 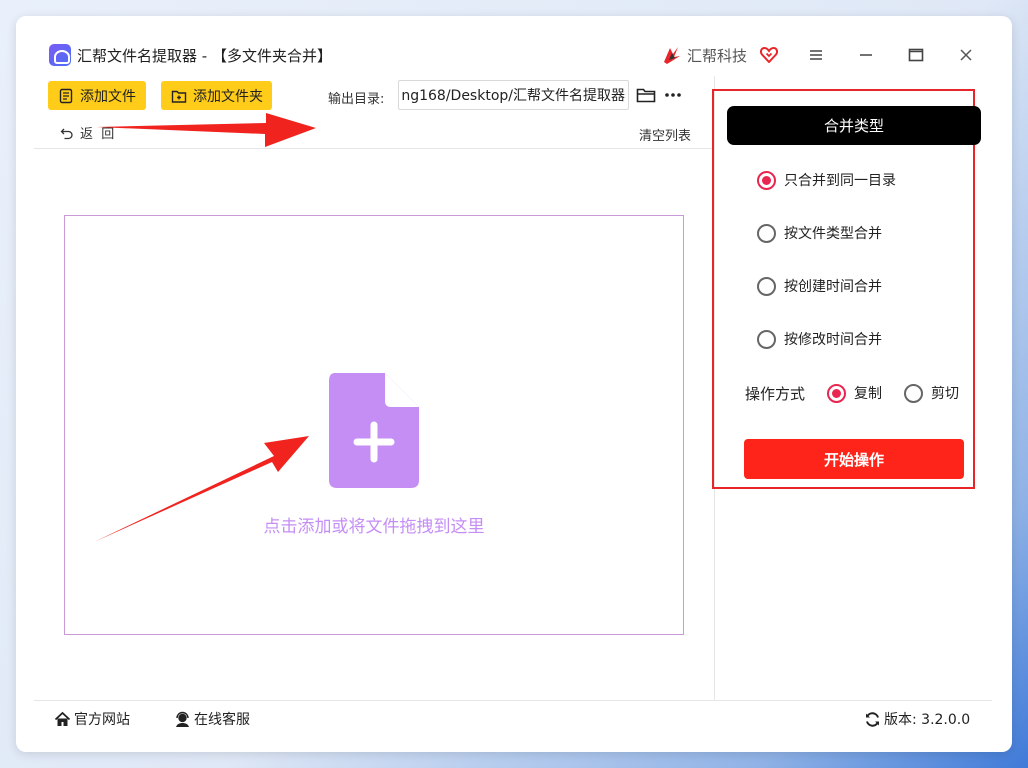 I want to click on heart-icon, so click(x=769, y=54).